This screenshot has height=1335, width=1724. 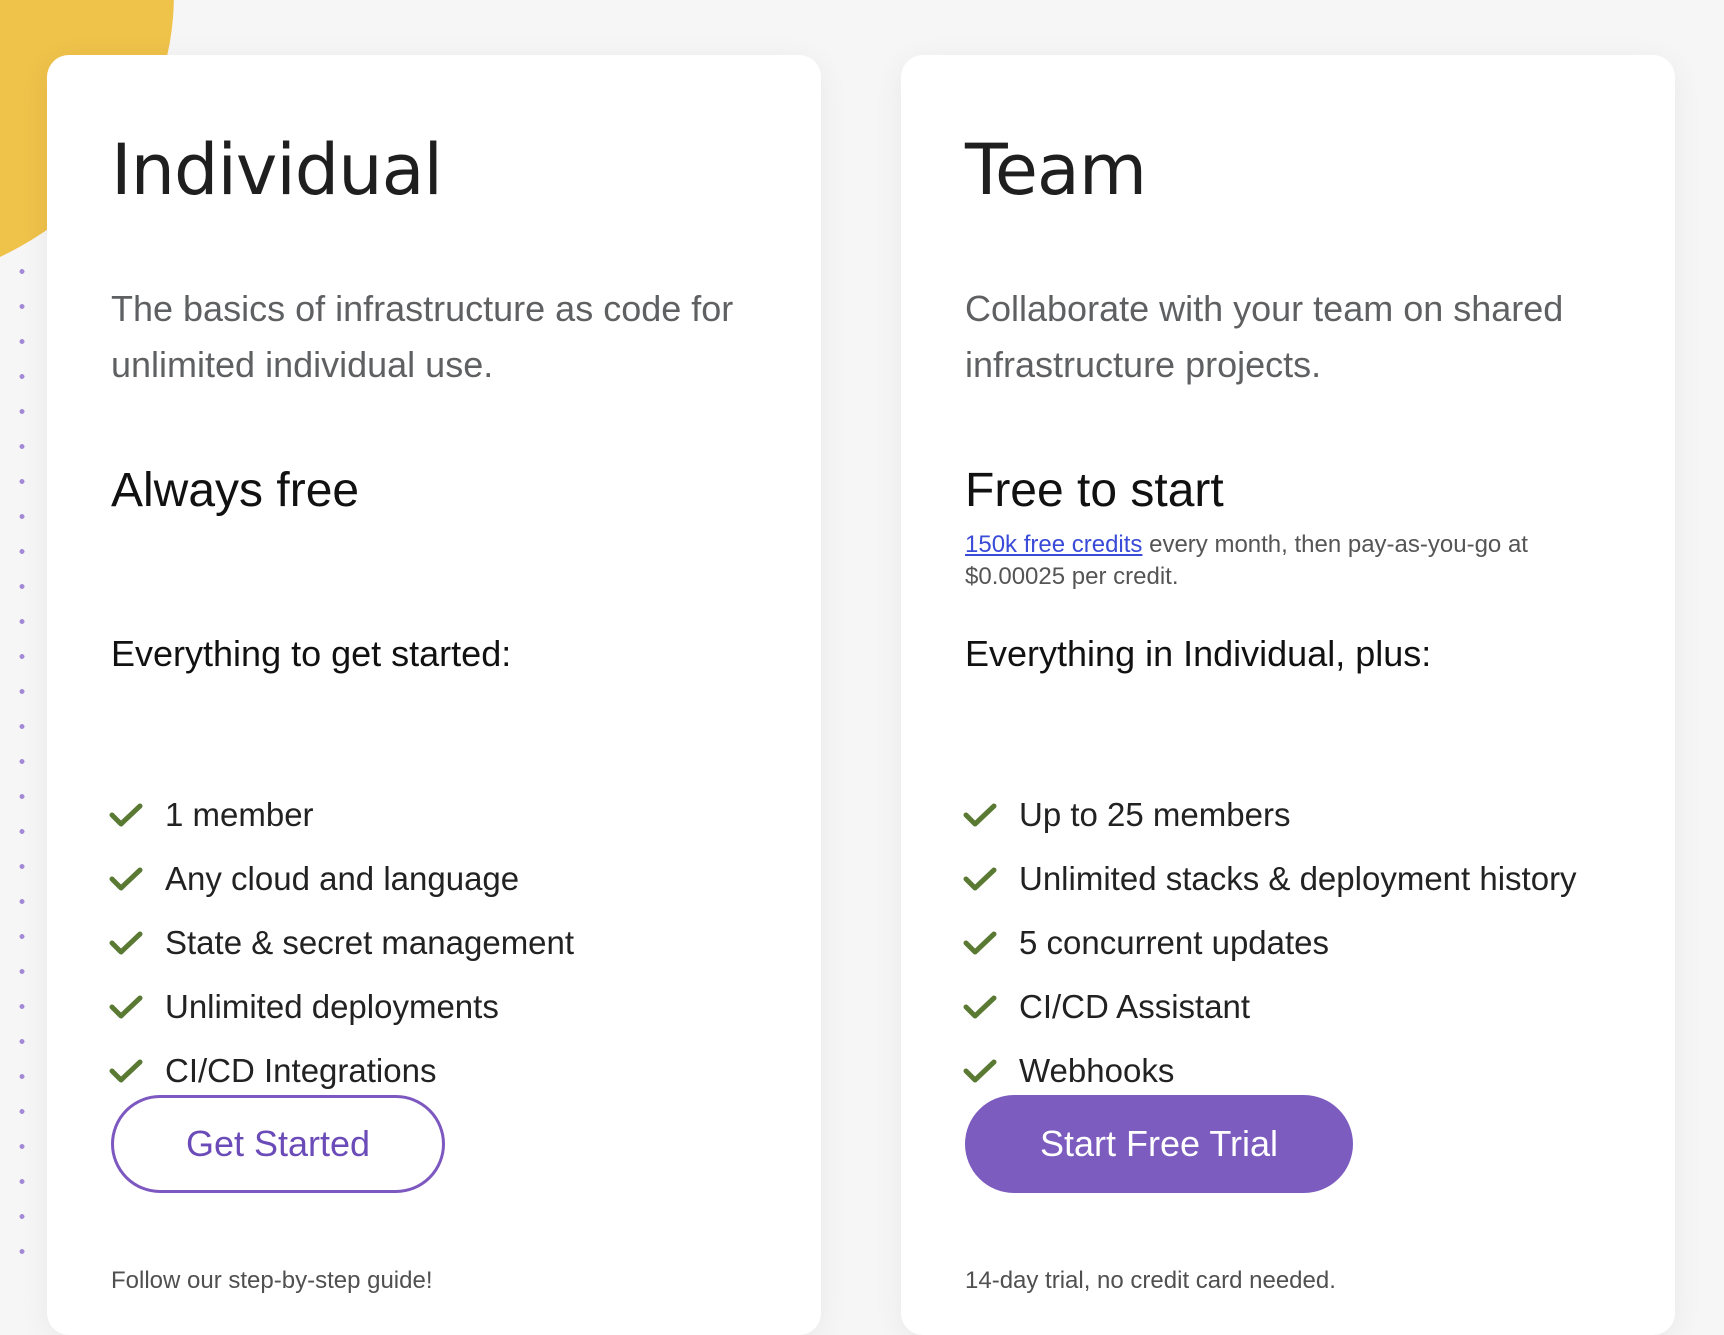 What do you see at coordinates (311, 653) in the screenshot?
I see `features-heading: Everything to get started:` at bounding box center [311, 653].